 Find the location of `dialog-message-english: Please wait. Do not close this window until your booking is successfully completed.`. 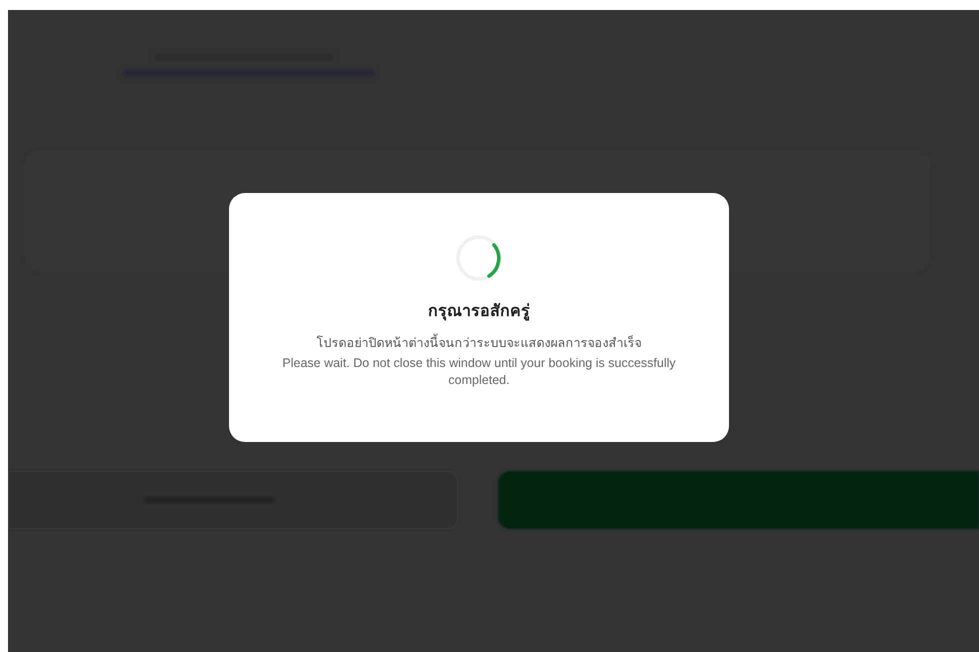

dialog-message-english: Please wait. Do not close this window until your booking is successfully completed. is located at coordinates (479, 371).